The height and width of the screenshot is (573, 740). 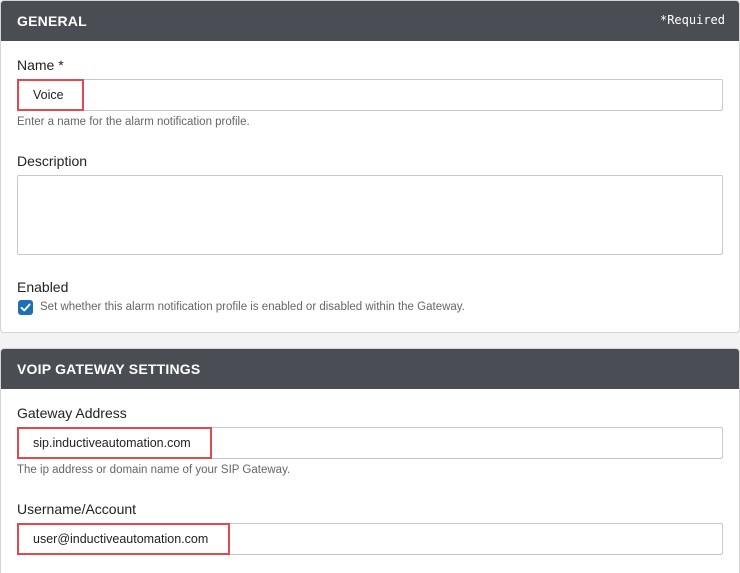 I want to click on general-panel-header: GENERAL *Required, so click(x=370, y=21).